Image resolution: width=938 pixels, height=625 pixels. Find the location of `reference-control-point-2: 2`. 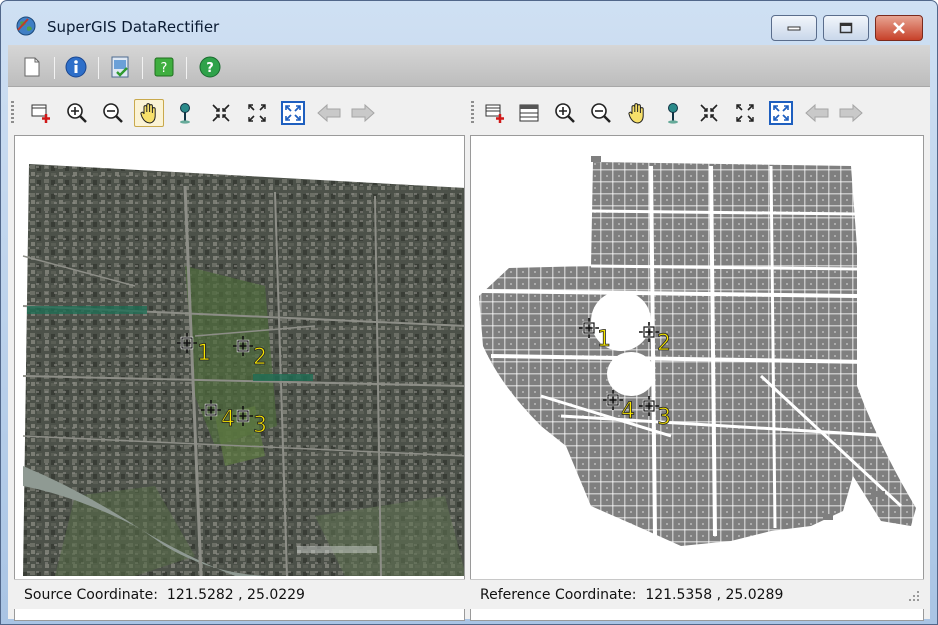

reference-control-point-2: 2 is located at coordinates (655, 339).